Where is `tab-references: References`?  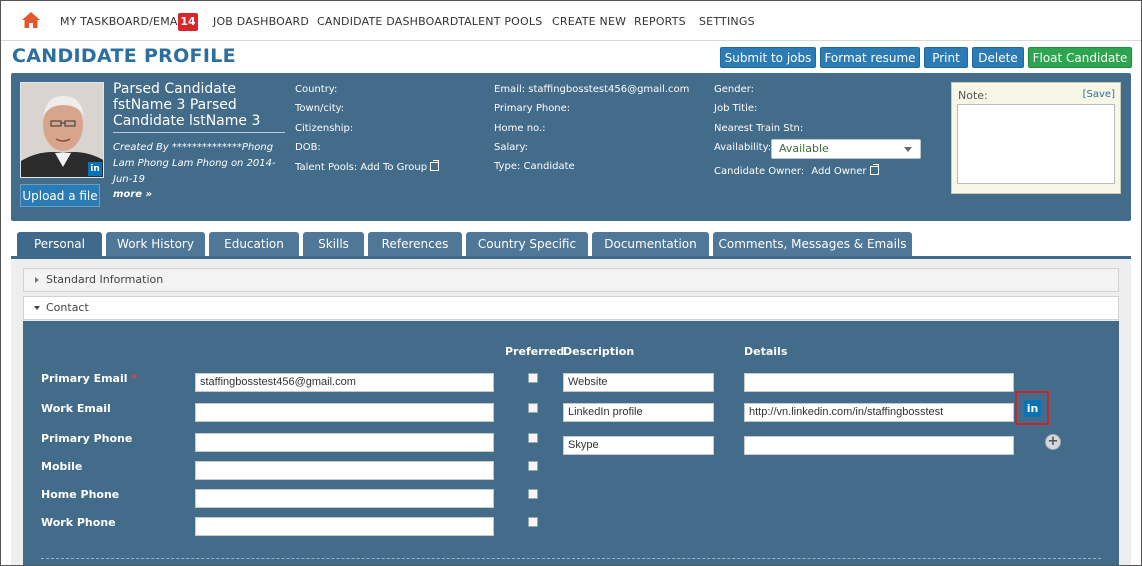 tab-references: References is located at coordinates (415, 244).